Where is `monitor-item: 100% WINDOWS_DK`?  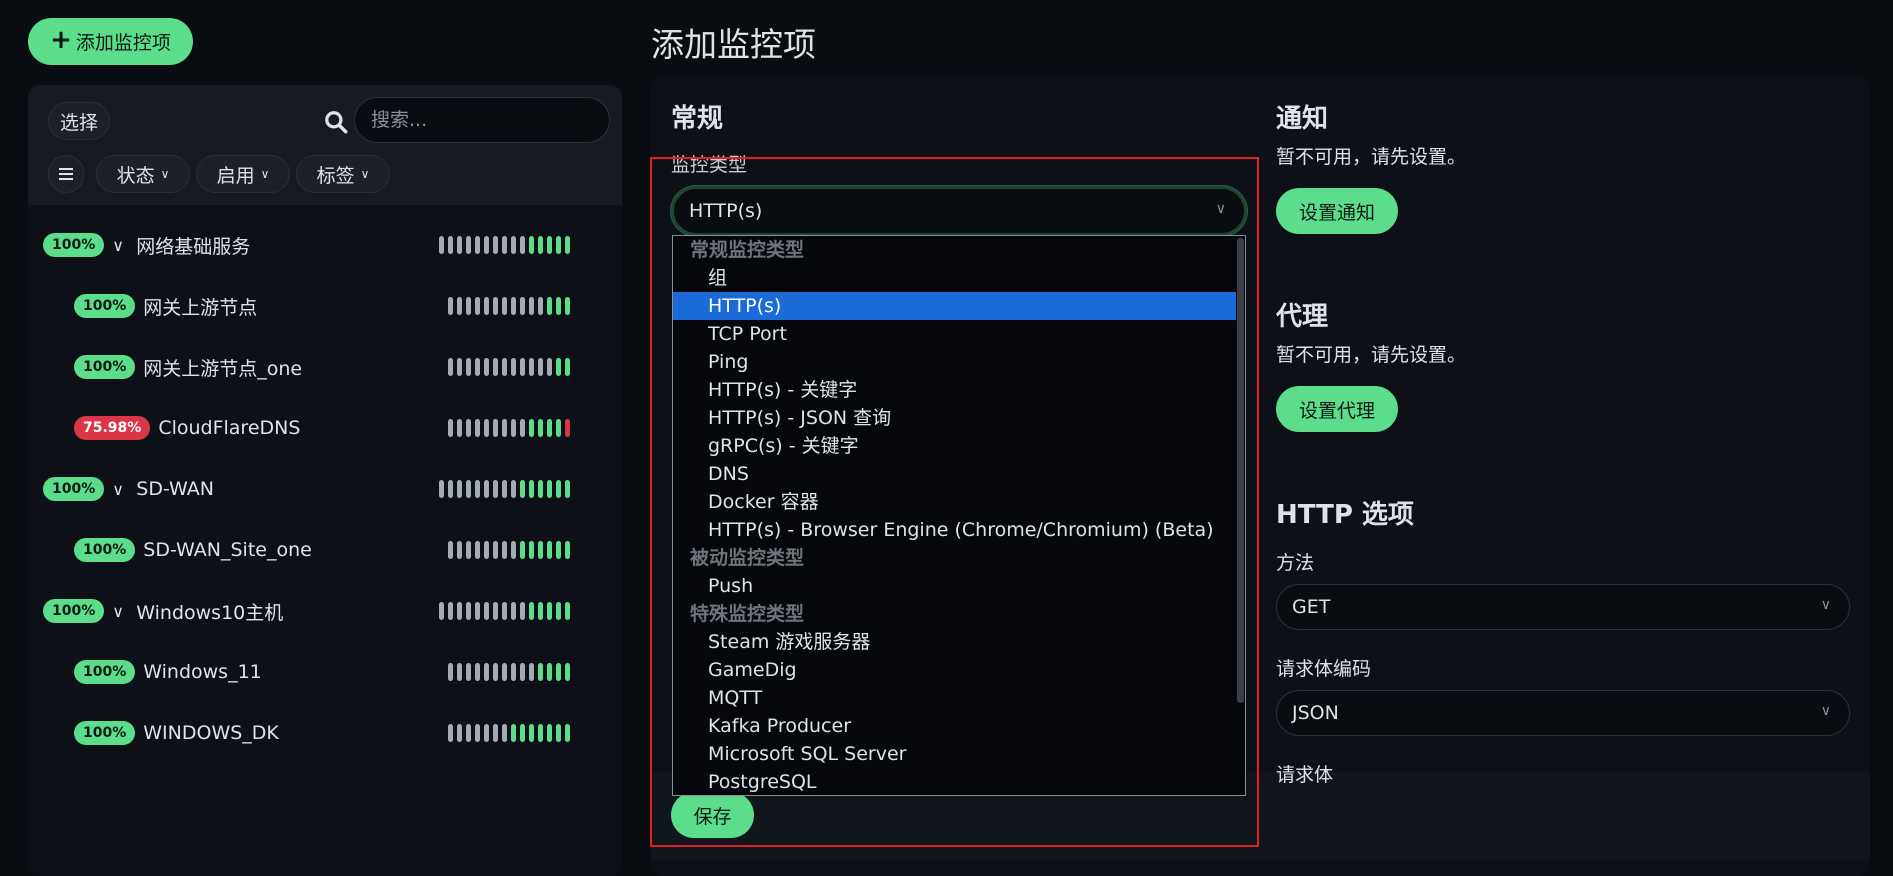
monitor-item: 100% WINDOWS_DK is located at coordinates (176, 733).